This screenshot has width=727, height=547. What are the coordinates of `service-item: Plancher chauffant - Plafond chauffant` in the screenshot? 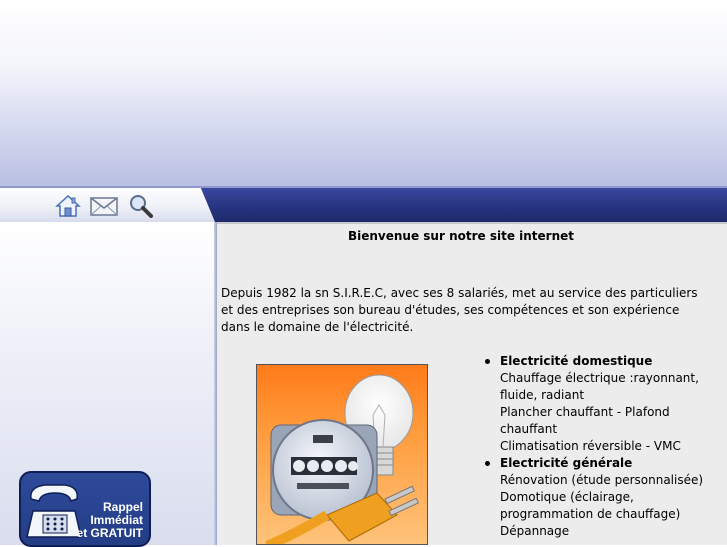 It's located at (585, 420).